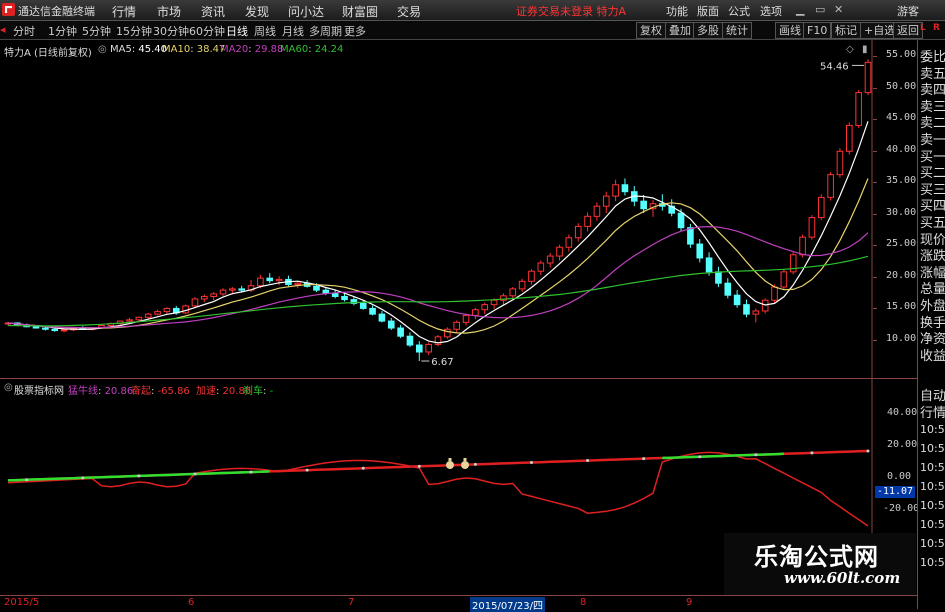  What do you see at coordinates (351, 602) in the screenshot?
I see `x-label-jul: 7` at bounding box center [351, 602].